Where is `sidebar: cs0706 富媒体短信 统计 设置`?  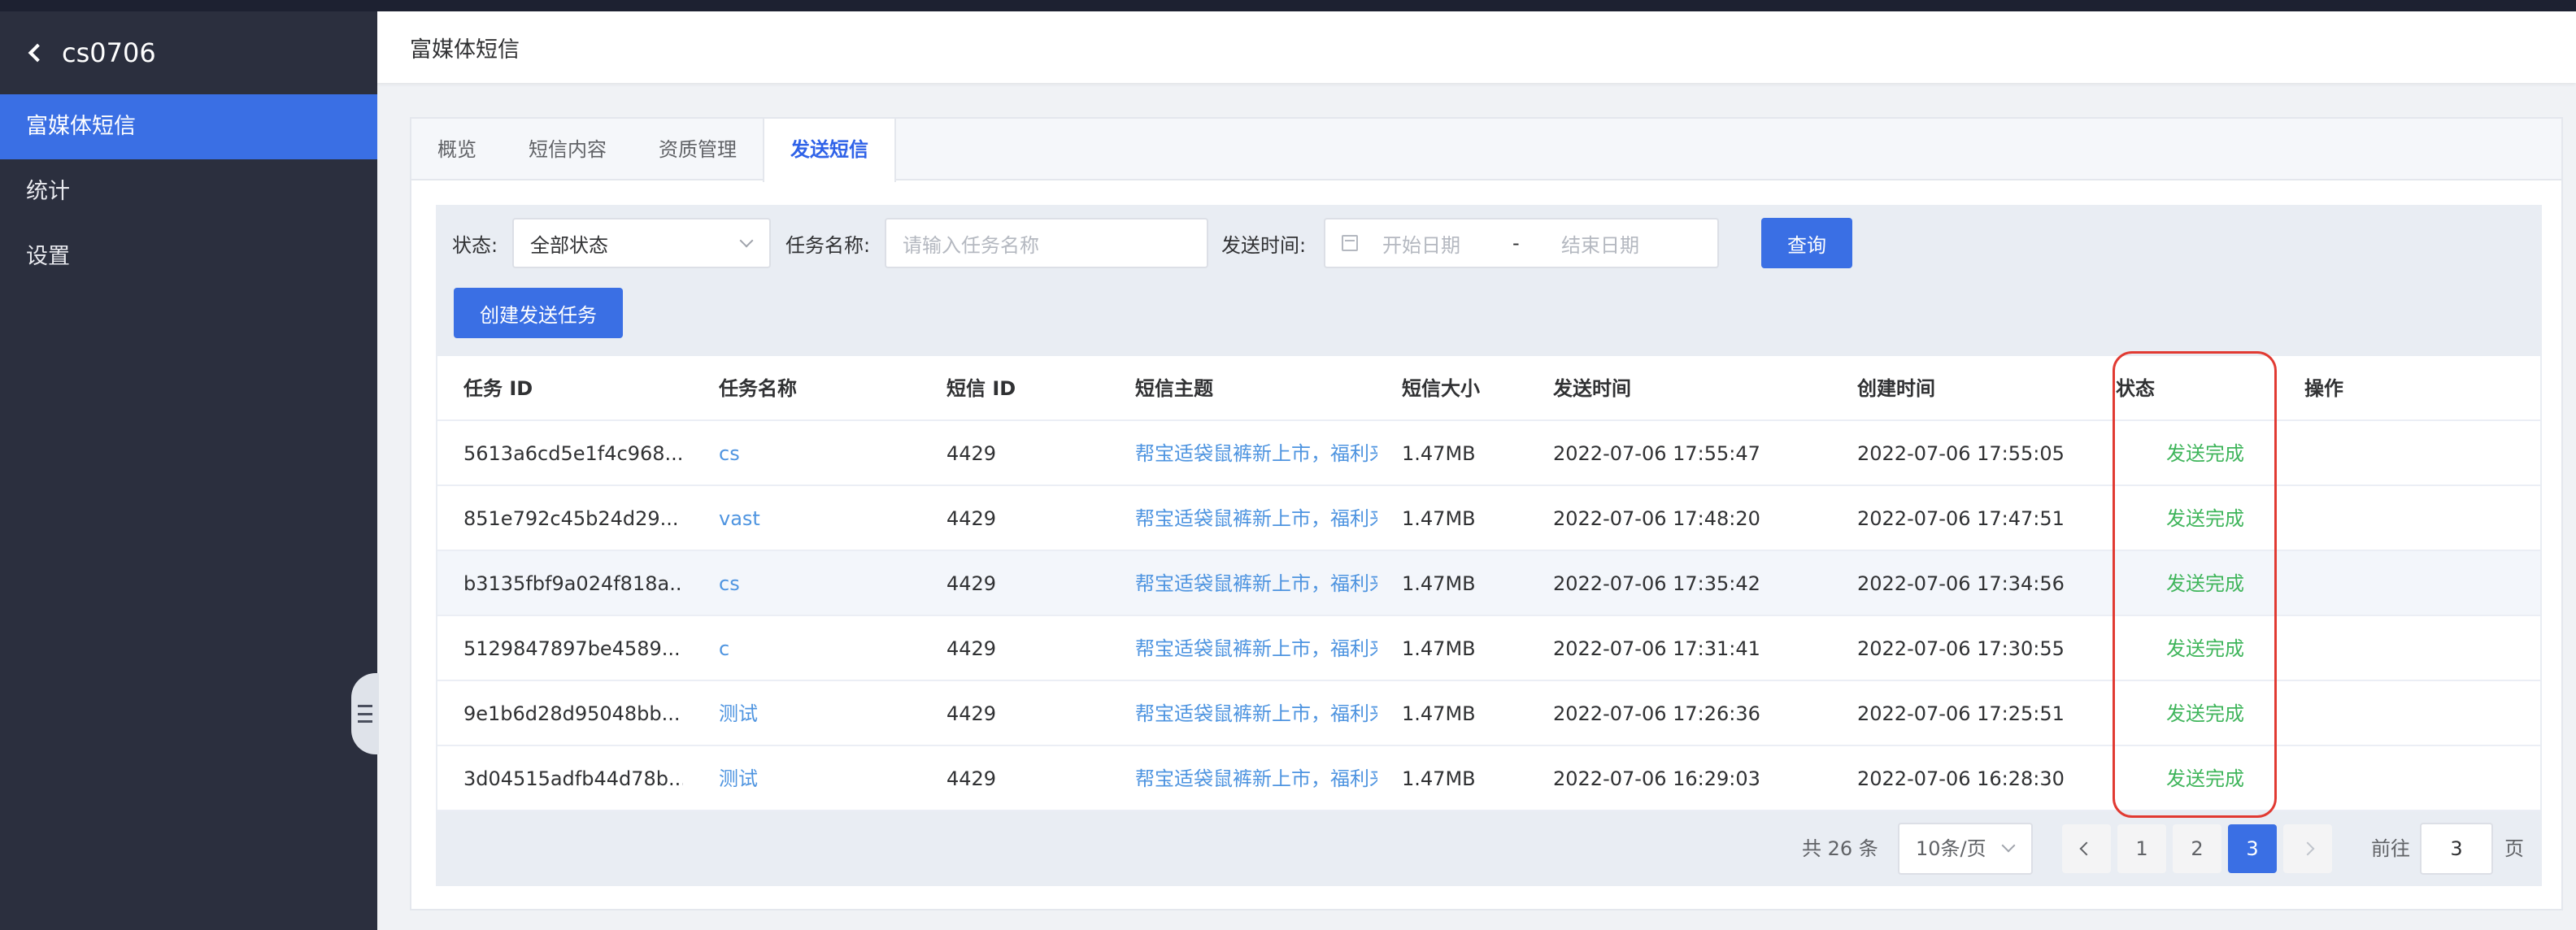 sidebar: cs0706 富媒体短信 统计 设置 is located at coordinates (189, 471).